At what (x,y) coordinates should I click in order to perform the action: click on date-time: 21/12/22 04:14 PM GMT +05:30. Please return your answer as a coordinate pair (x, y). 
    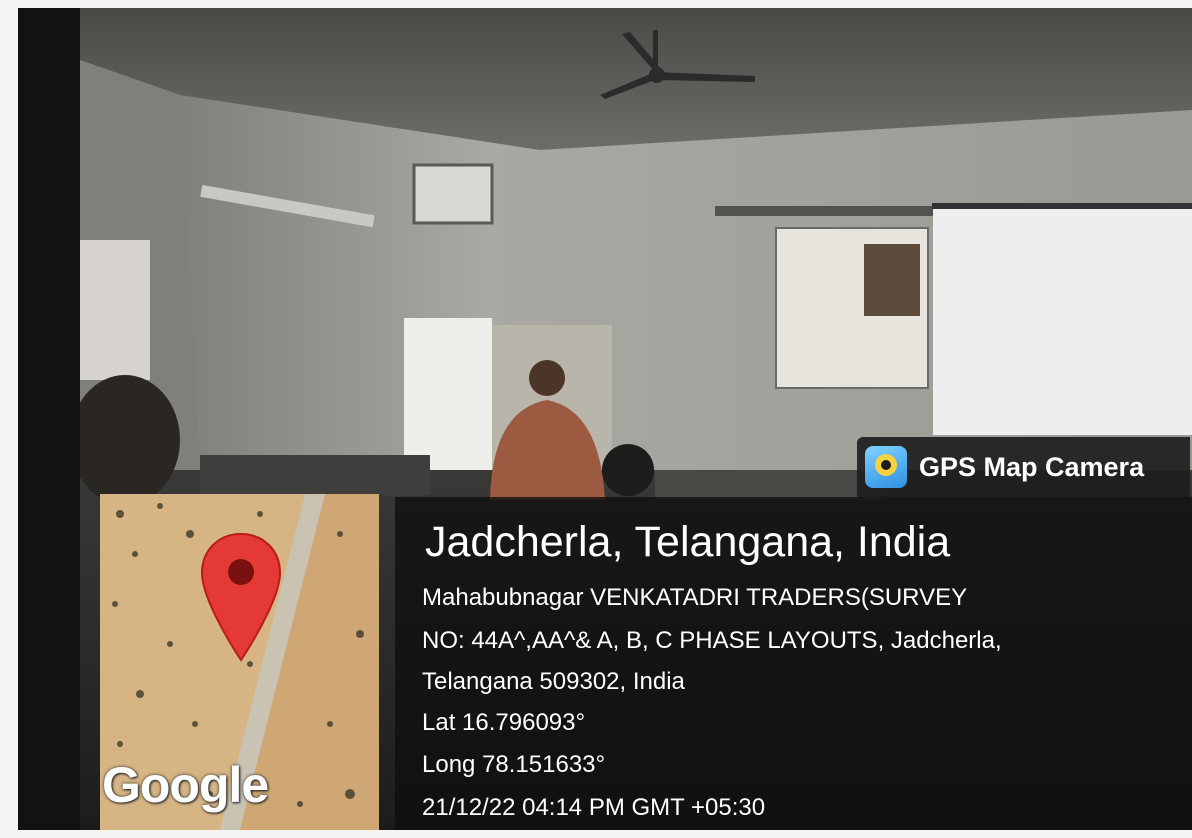
    Looking at the image, I should click on (594, 807).